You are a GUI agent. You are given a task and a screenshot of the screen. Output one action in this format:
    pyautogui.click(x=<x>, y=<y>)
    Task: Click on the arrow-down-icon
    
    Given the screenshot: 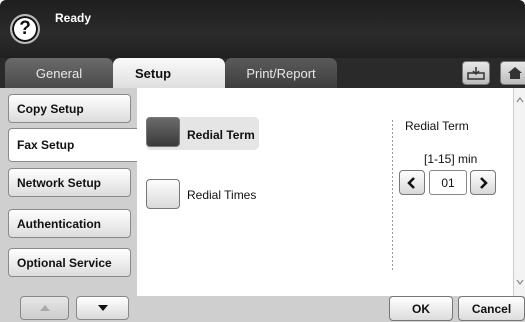 What is the action you would take?
    pyautogui.click(x=102, y=308)
    